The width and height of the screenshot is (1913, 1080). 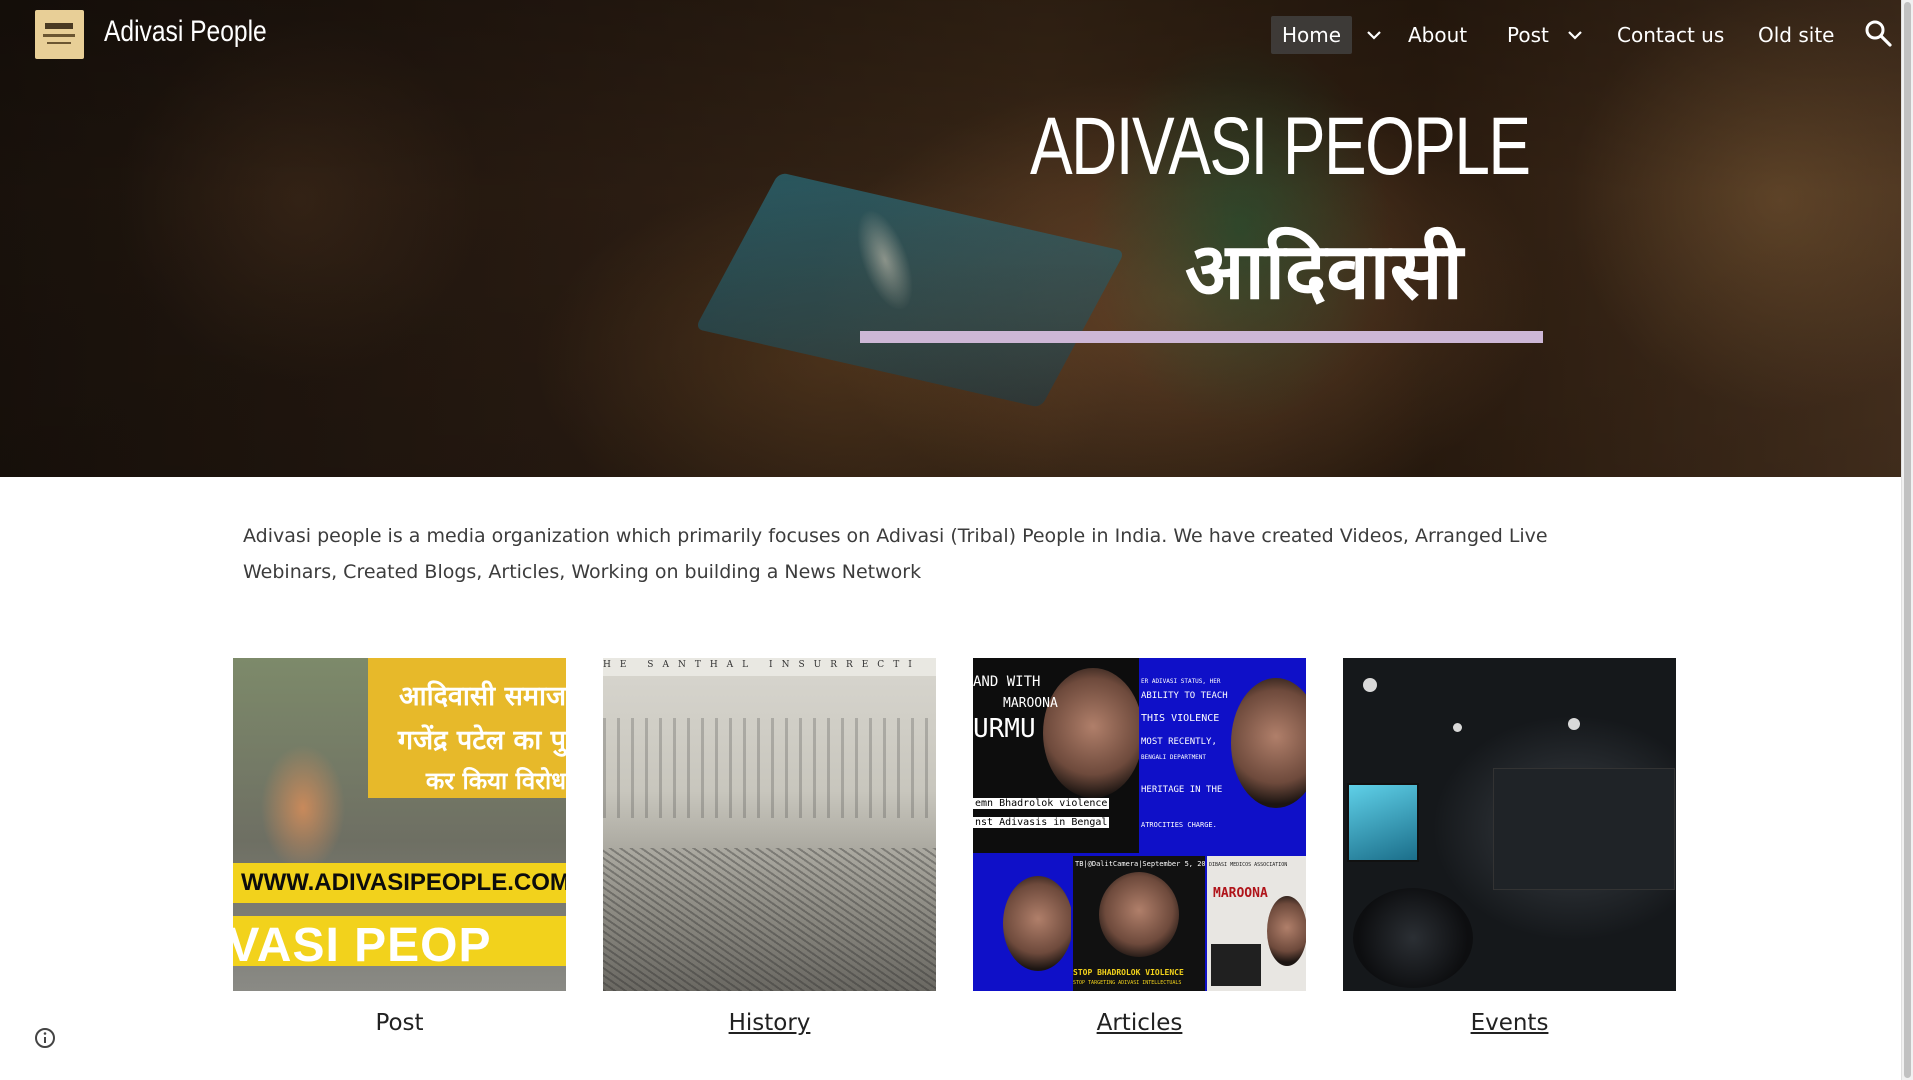 What do you see at coordinates (1007, 682) in the screenshot?
I see `articles-text: AND WITH` at bounding box center [1007, 682].